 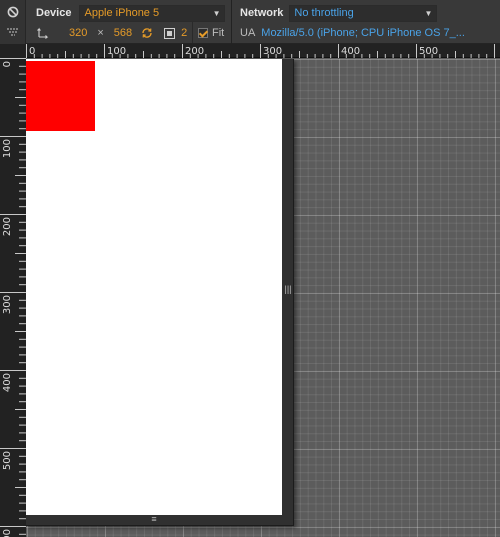 What do you see at coordinates (203, 33) in the screenshot?
I see `fit-checkbox` at bounding box center [203, 33].